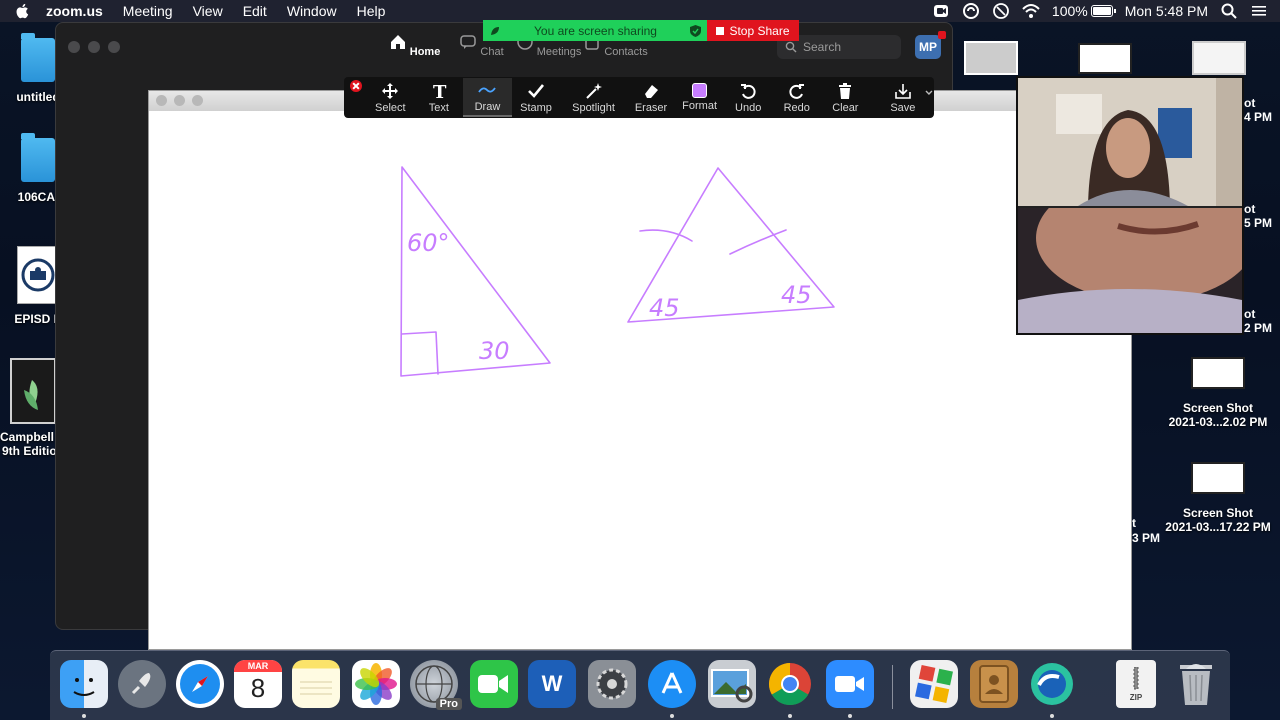  Describe the element at coordinates (38, 197) in the screenshot. I see `desktop-item-label: 106CAI` at that location.